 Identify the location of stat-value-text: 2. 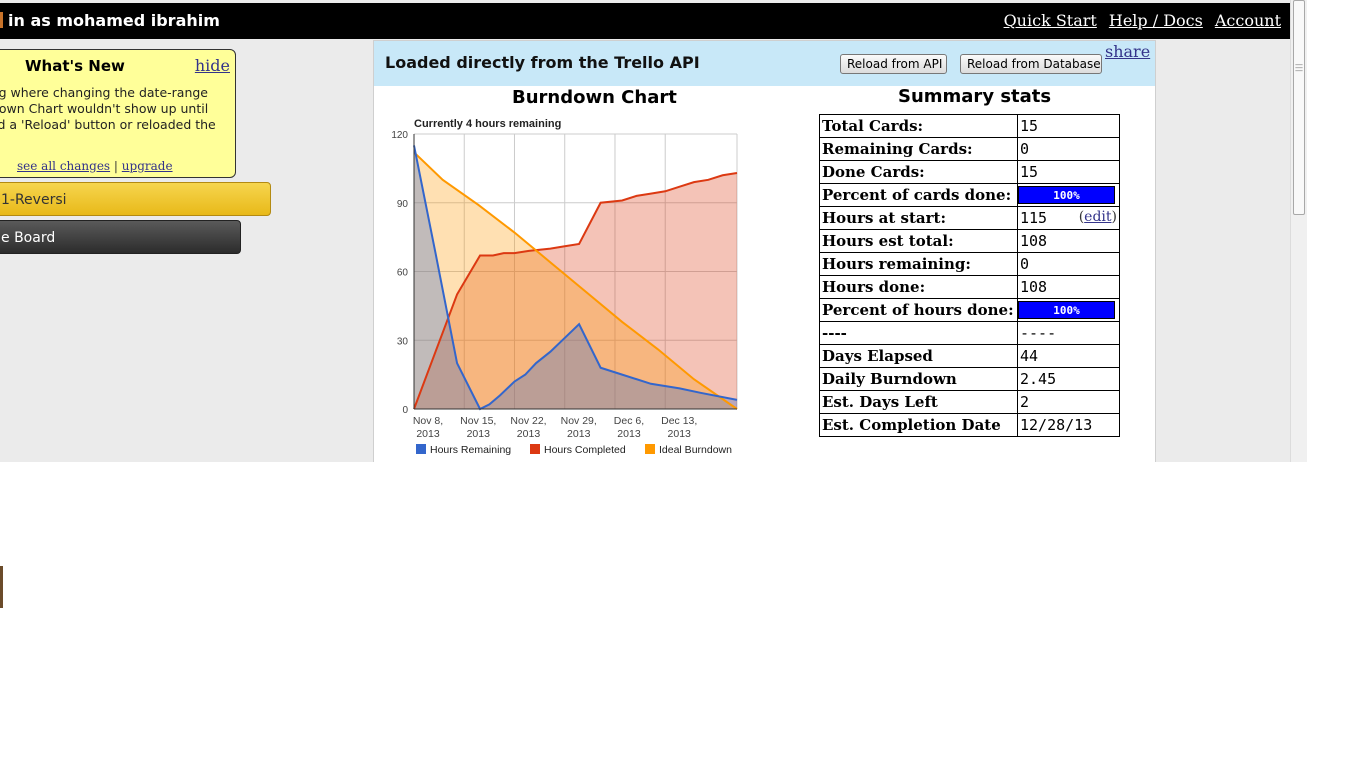
(1025, 402).